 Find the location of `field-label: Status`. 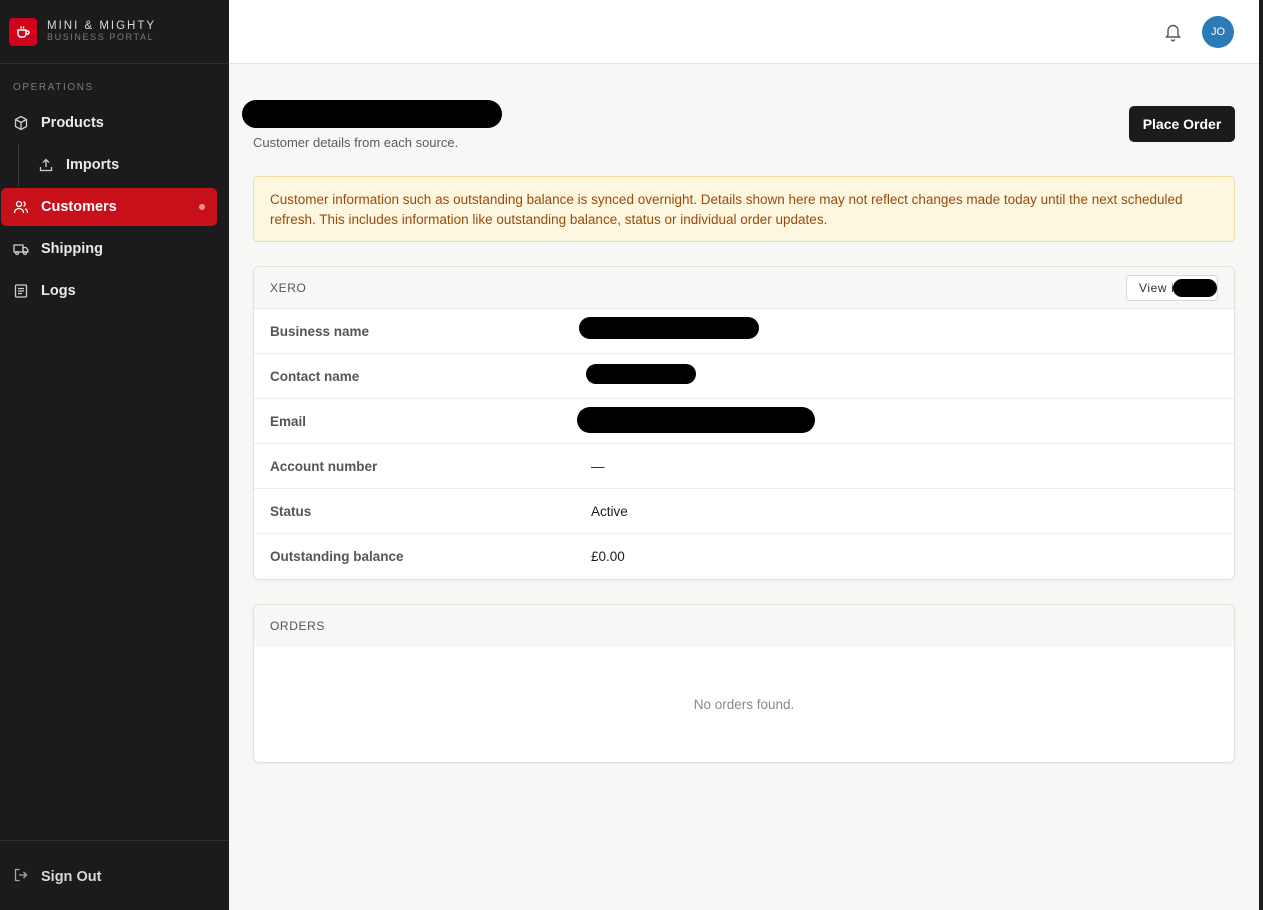

field-label: Status is located at coordinates (291, 511).